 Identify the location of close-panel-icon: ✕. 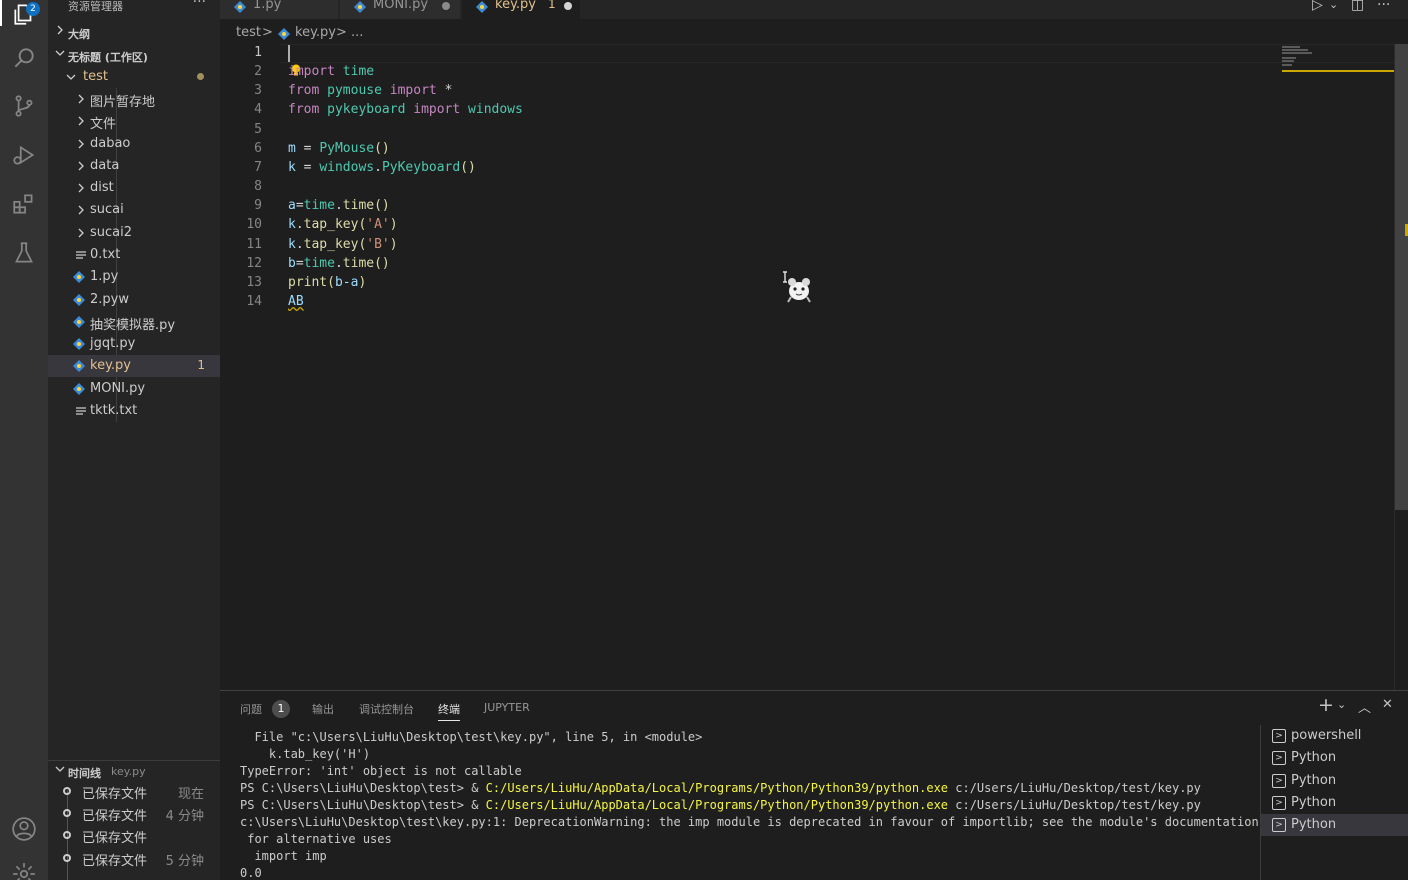
(1387, 704).